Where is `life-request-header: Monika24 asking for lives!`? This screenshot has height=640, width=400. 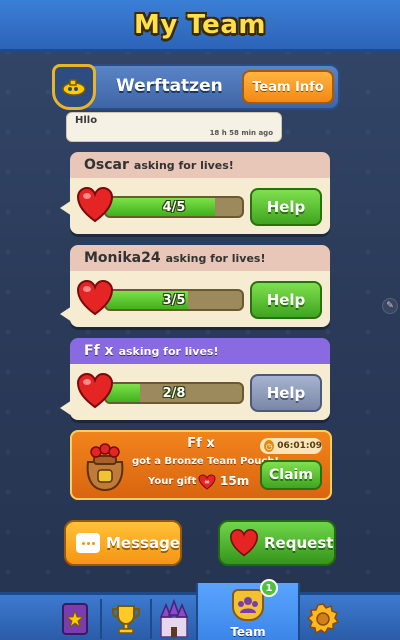
life-request-header: Monika24 asking for lives! is located at coordinates (200, 258).